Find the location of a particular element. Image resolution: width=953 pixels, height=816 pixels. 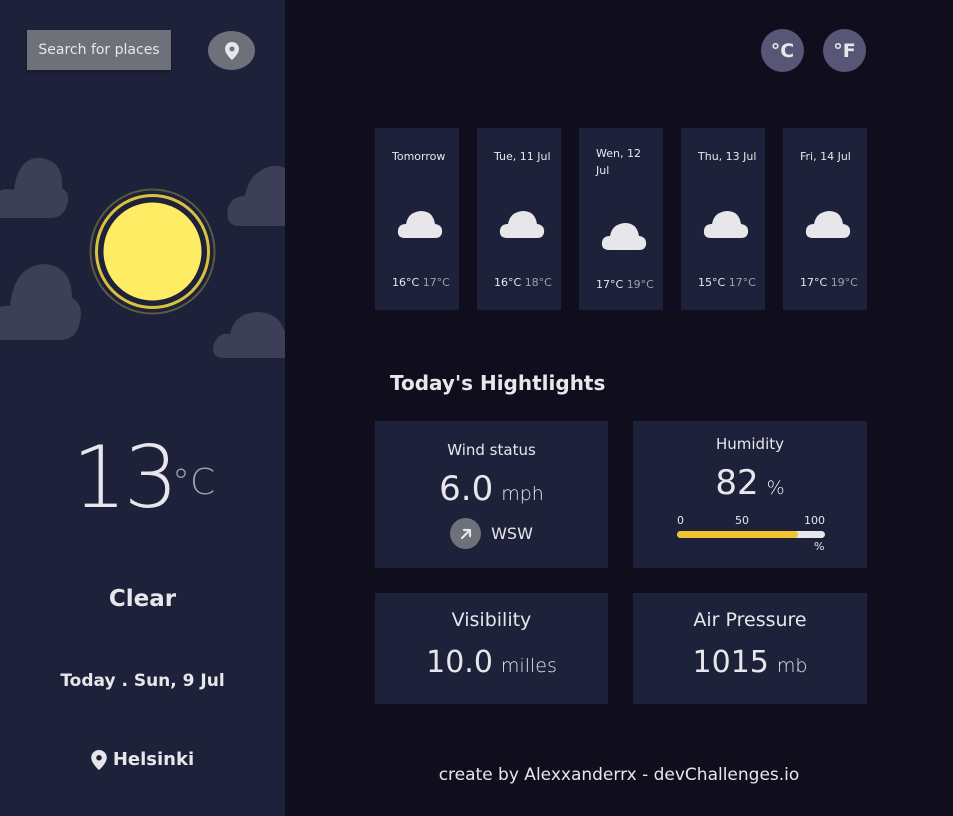

current-location-button is located at coordinates (231, 50).